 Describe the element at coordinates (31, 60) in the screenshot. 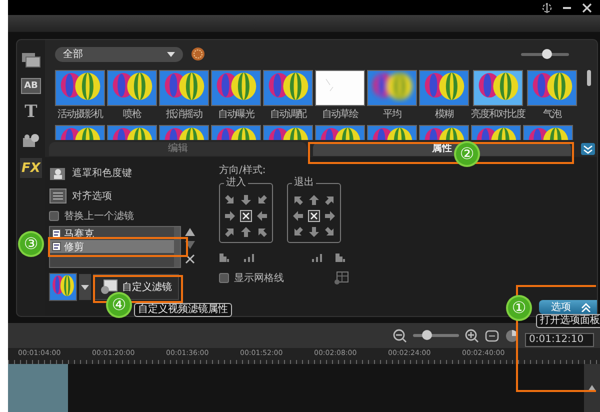

I see `media-icon` at that location.